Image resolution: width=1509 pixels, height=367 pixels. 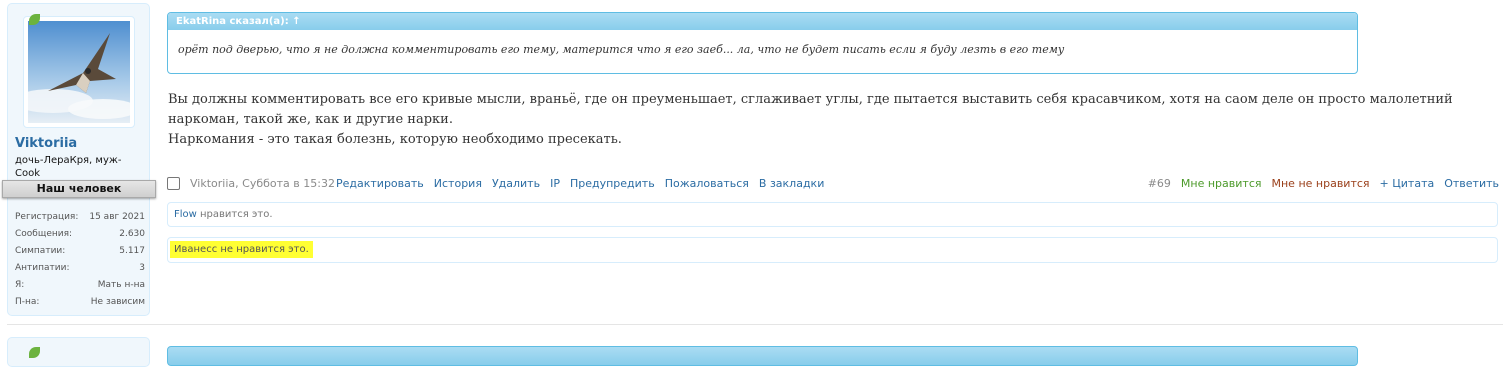 I want to click on quote-header: EkatRina сказал(а): ↑, so click(x=762, y=21).